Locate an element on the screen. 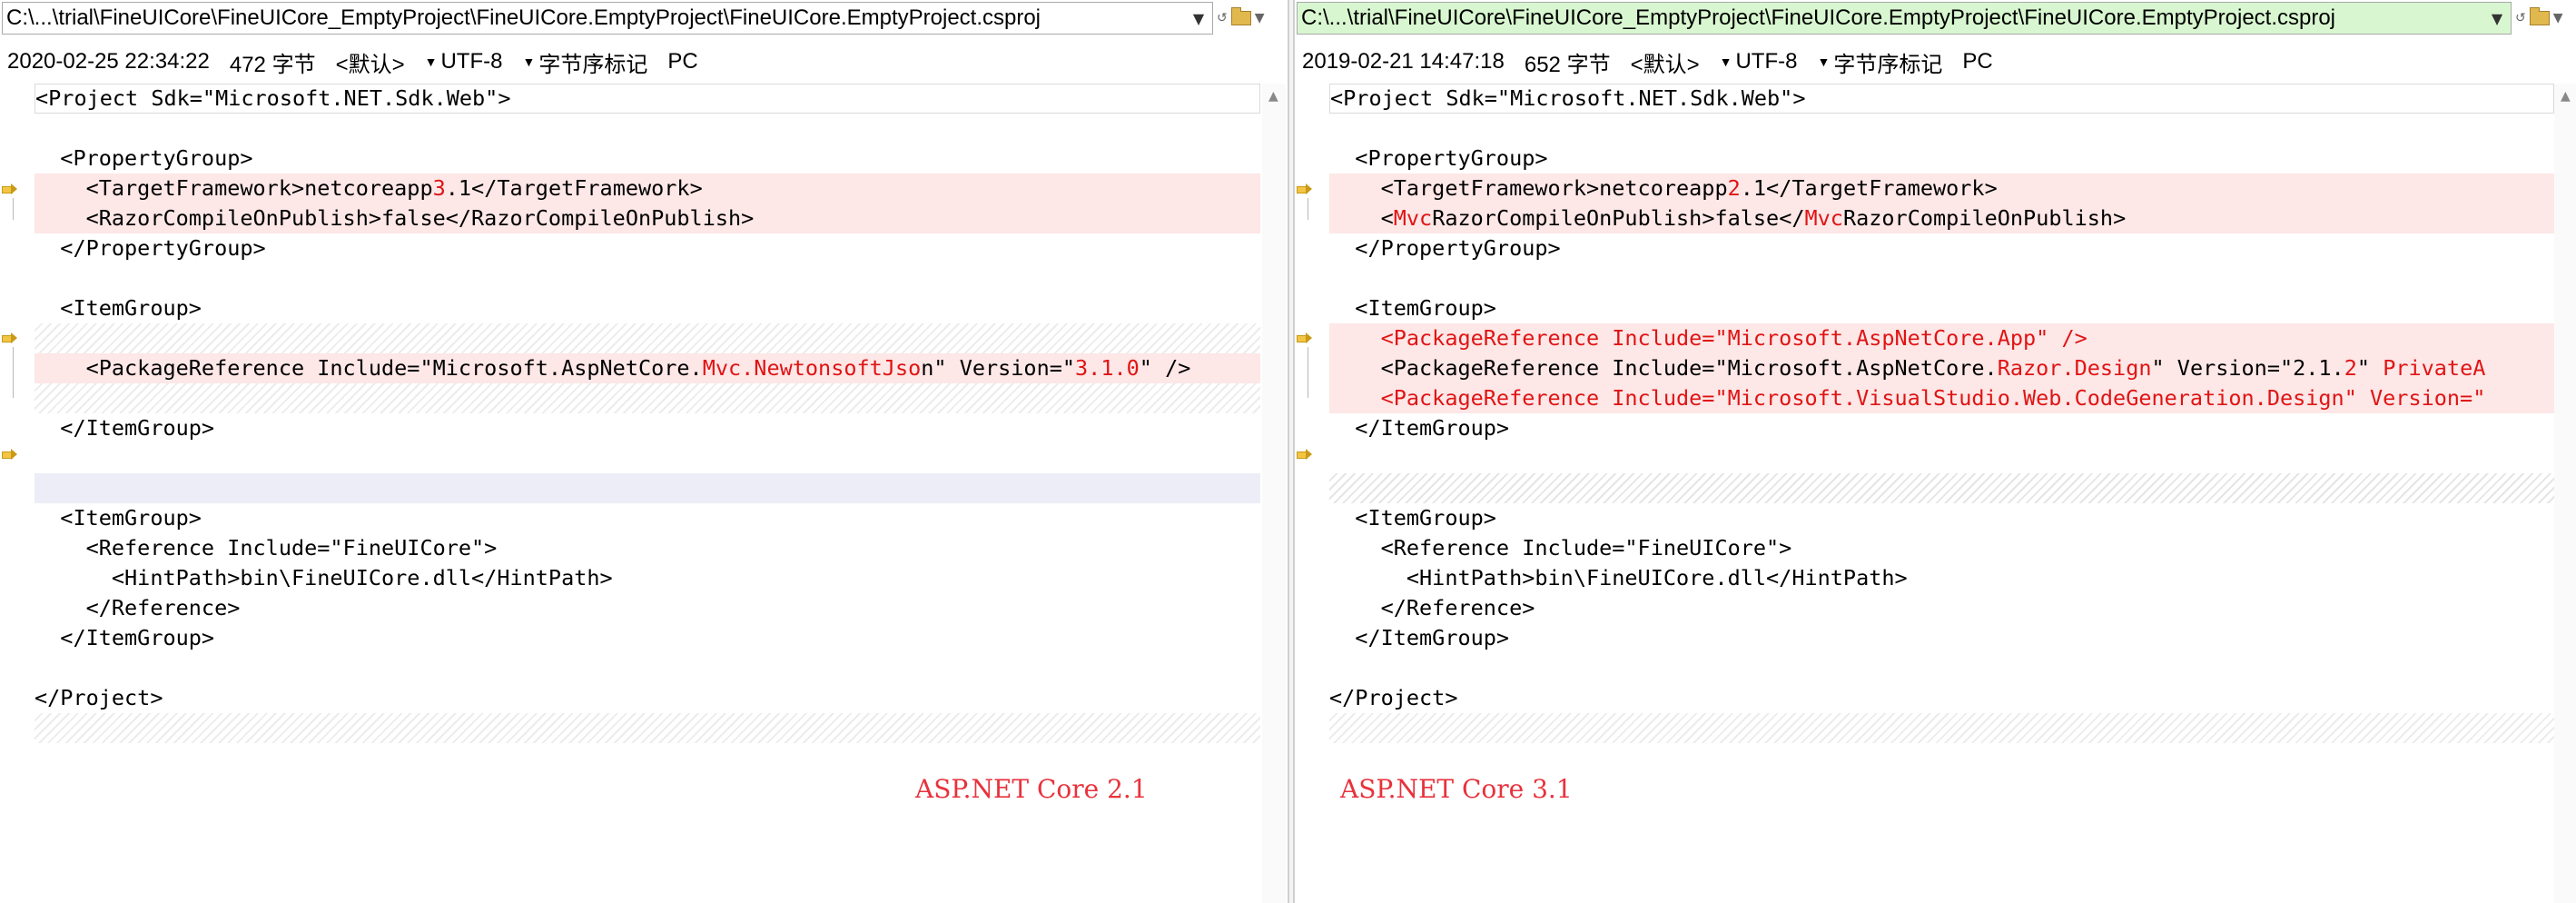 The image size is (2576, 903). left-scrollbar: ▲ is located at coordinates (1274, 493).